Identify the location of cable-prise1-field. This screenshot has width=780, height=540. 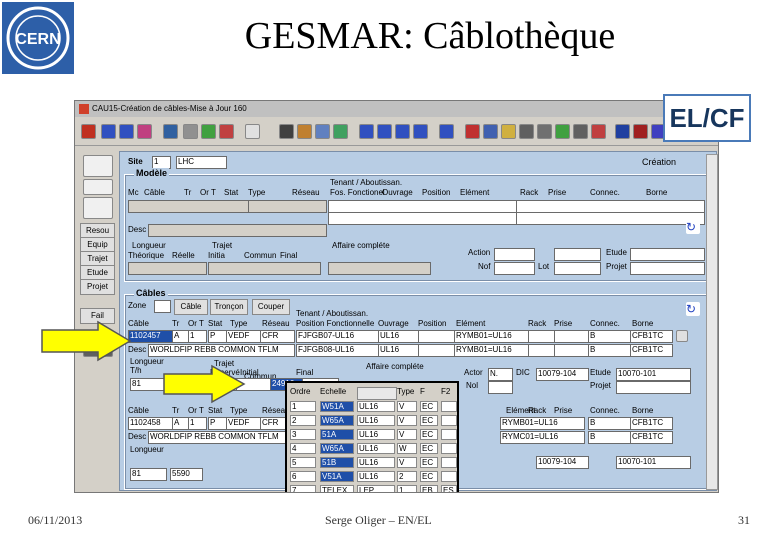
(571, 336).